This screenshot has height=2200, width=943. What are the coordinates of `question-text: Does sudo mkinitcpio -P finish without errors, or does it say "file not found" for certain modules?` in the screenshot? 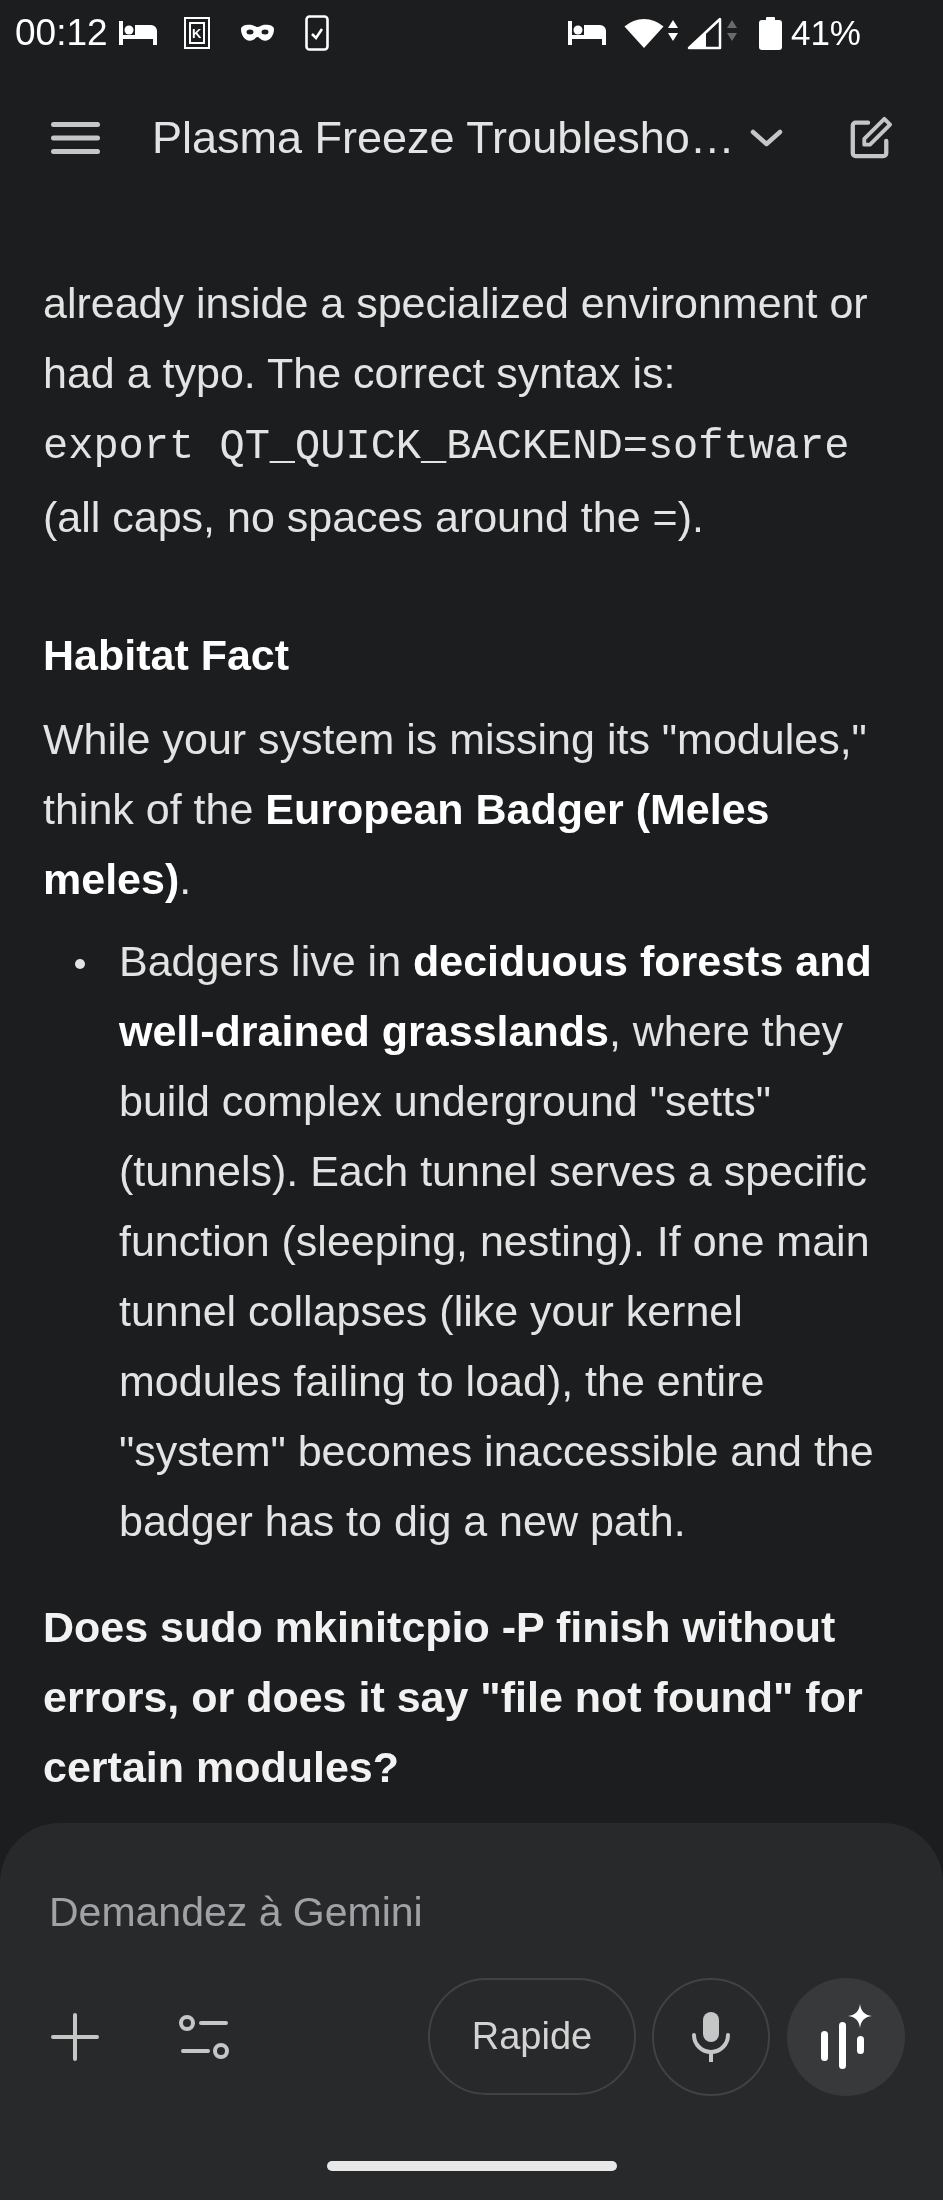 It's located at (453, 1697).